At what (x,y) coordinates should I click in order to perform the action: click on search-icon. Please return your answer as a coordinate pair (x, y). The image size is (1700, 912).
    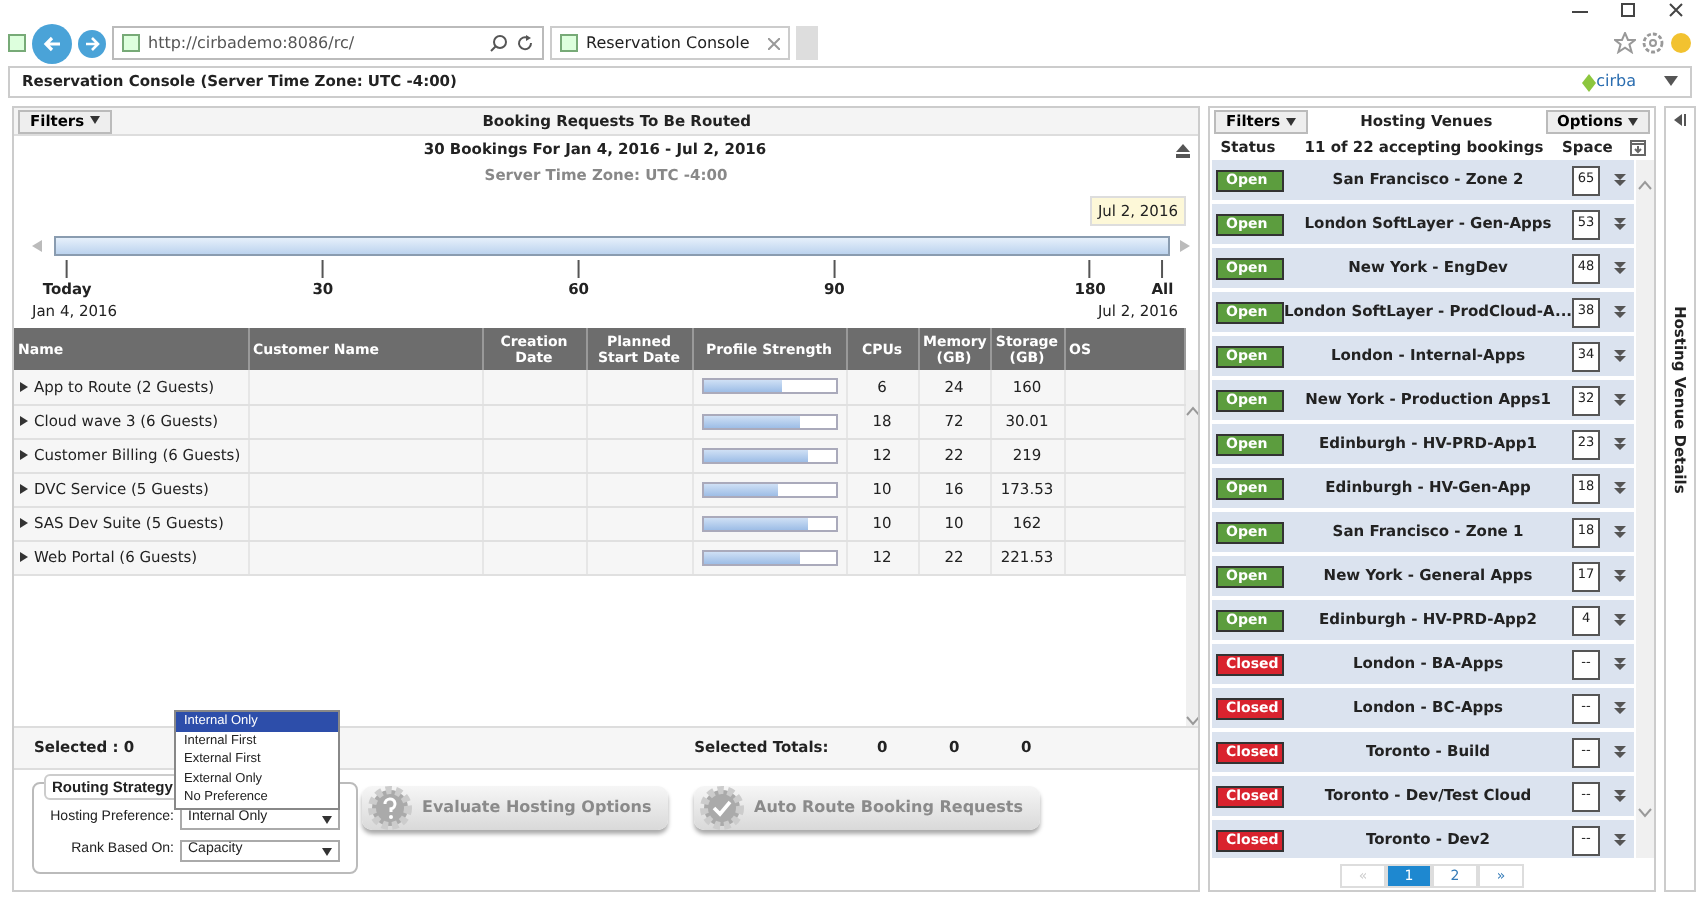
    Looking at the image, I should click on (499, 43).